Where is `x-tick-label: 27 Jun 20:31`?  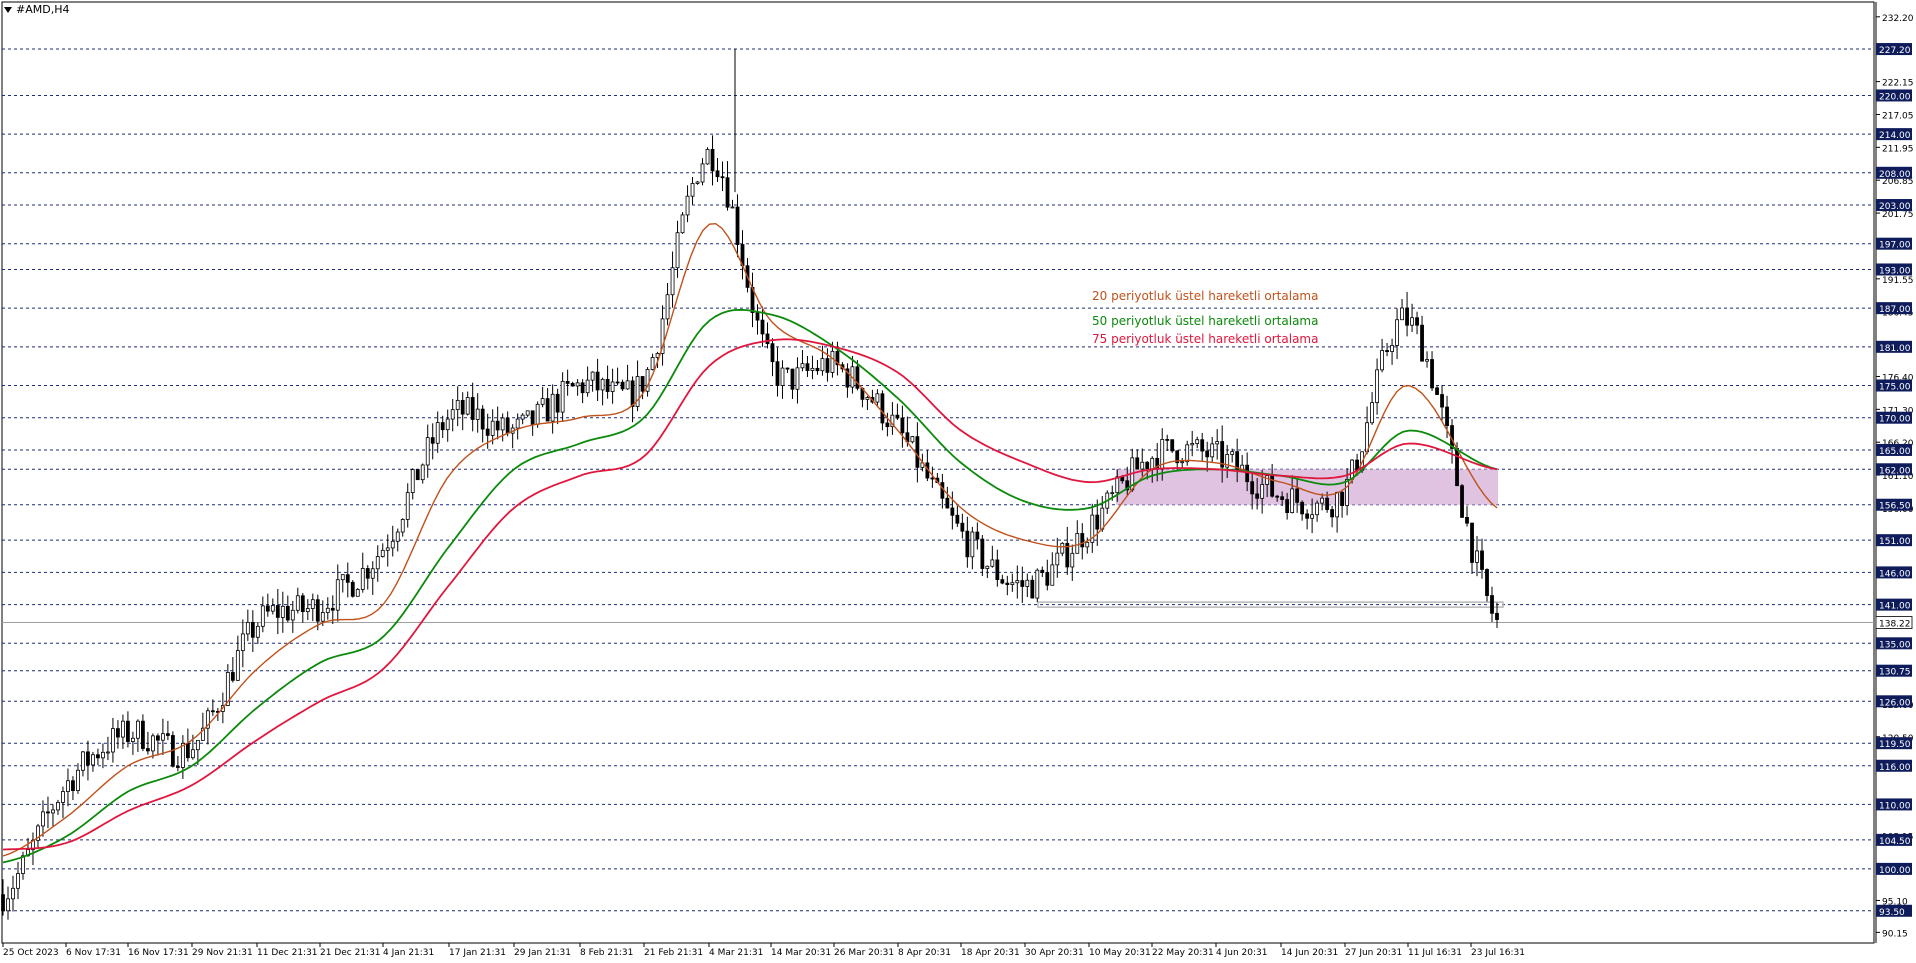 x-tick-label: 27 Jun 20:31 is located at coordinates (1373, 953).